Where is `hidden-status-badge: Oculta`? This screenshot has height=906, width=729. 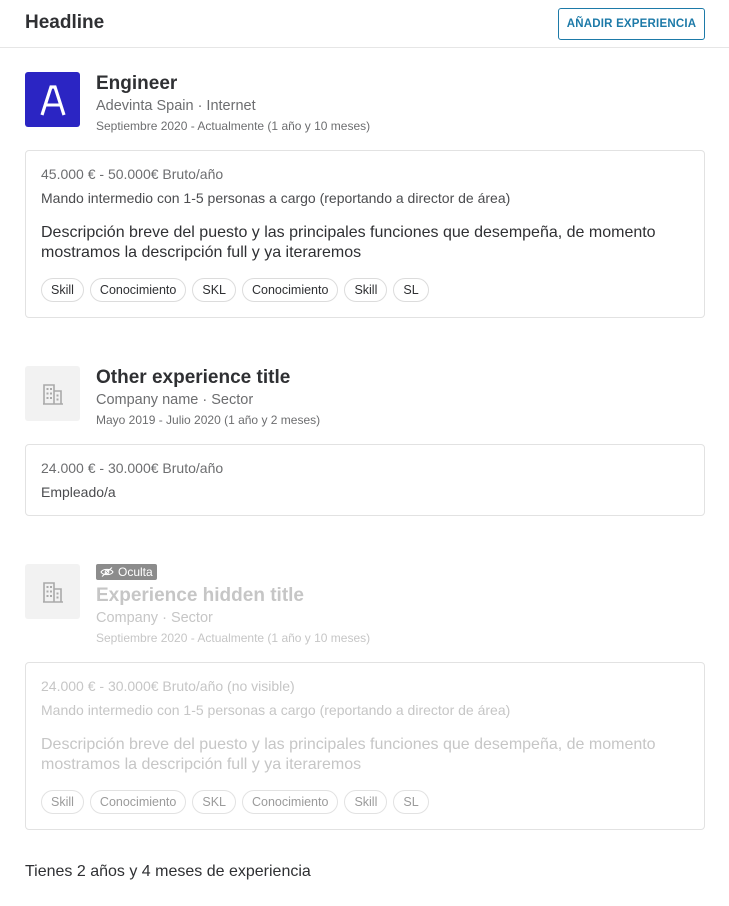 hidden-status-badge: Oculta is located at coordinates (126, 572).